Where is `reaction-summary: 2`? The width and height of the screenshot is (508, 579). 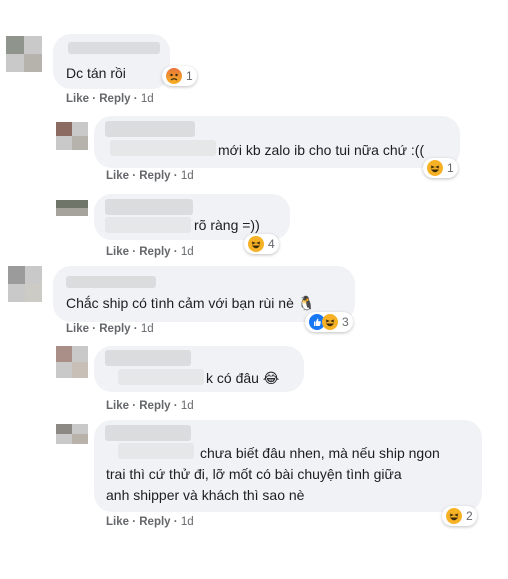
reaction-summary: 2 is located at coordinates (459, 516).